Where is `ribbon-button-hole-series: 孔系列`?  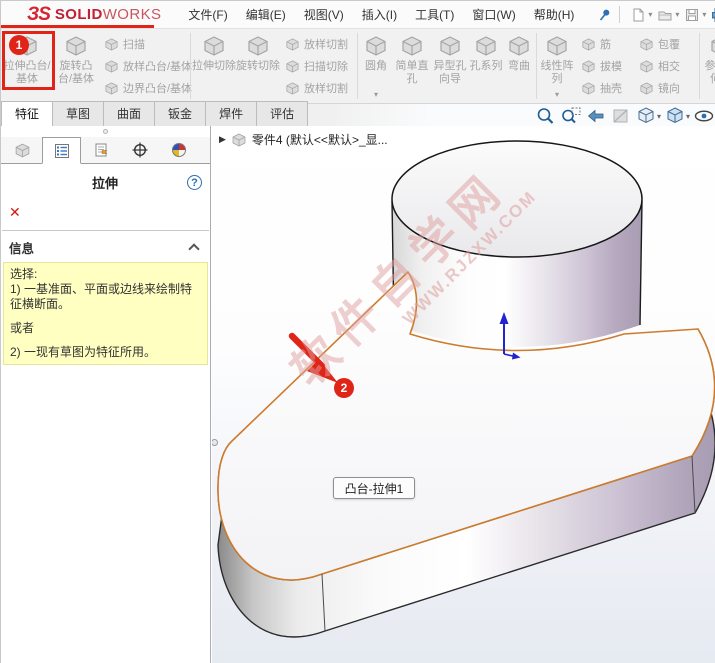
ribbon-button-hole-series: 孔系列 is located at coordinates (486, 66).